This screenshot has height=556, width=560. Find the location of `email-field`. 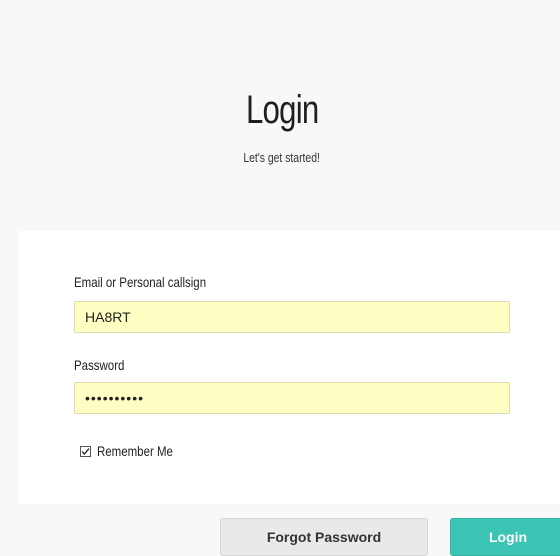

email-field is located at coordinates (292, 317).